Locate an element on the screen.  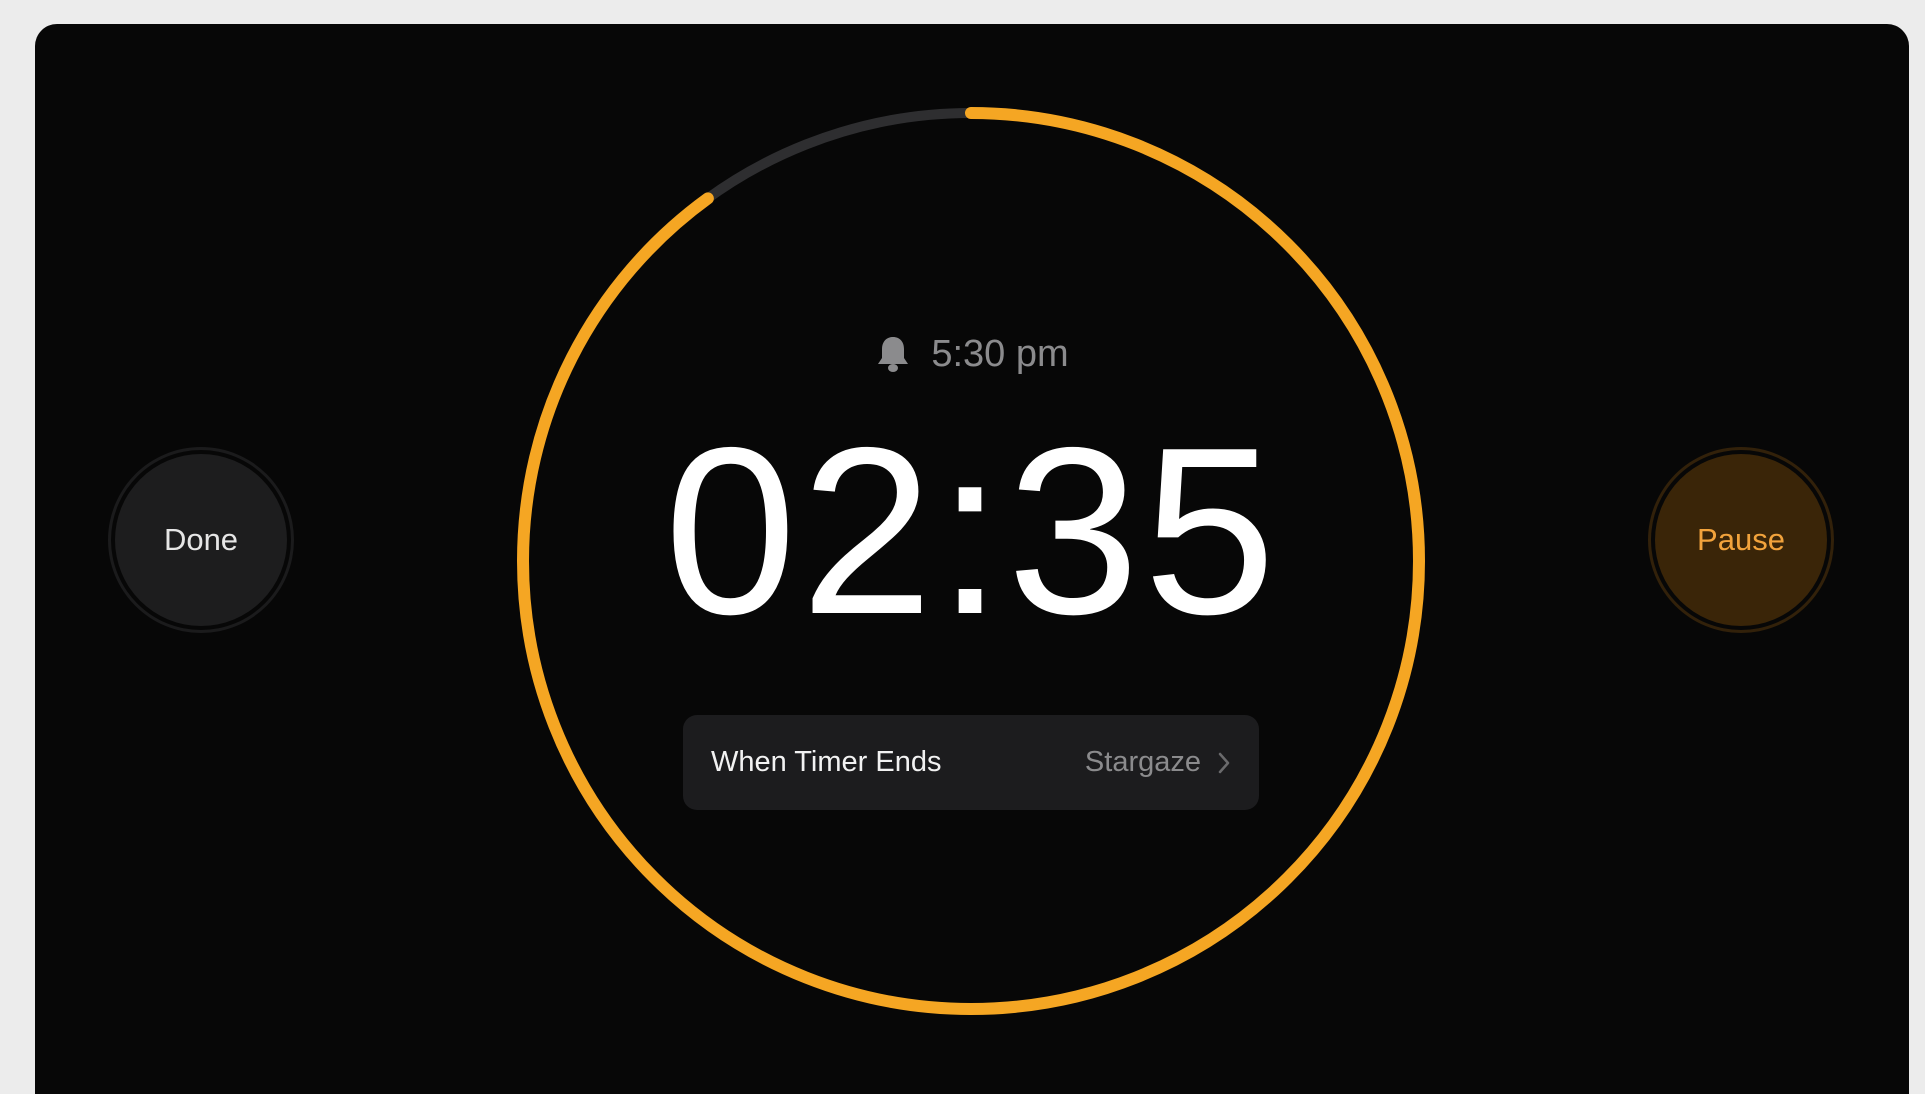
alarm-end-time: 5:30 pm is located at coordinates (972, 354).